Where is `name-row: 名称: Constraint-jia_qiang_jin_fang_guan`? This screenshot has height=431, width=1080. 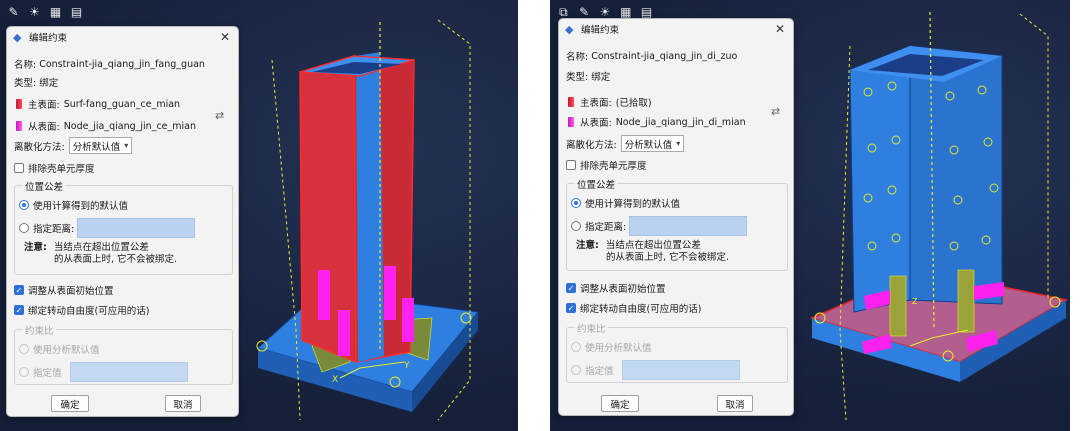 name-row: 名称: Constraint-jia_qiang_jin_fang_guan is located at coordinates (122, 64).